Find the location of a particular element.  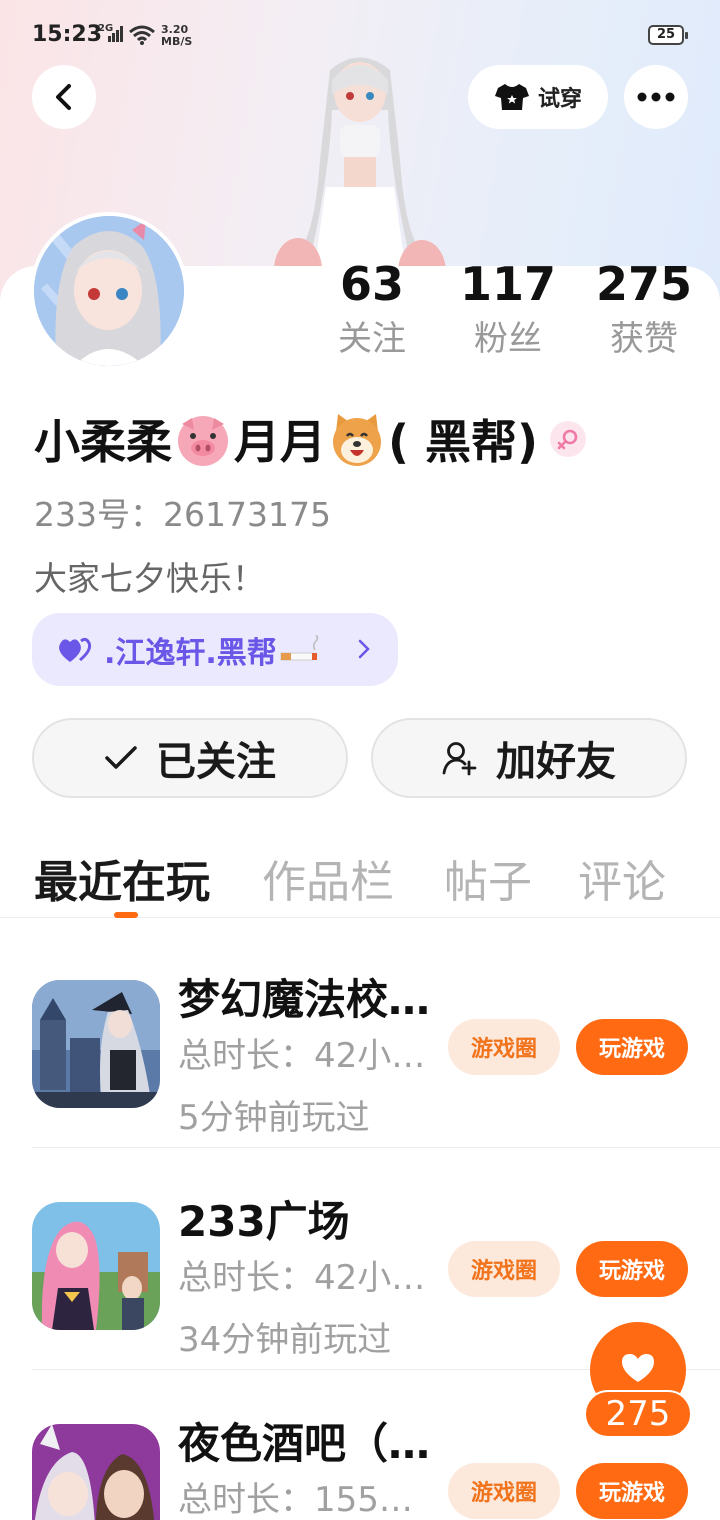

tab-works: 作品栏 is located at coordinates (328, 878).